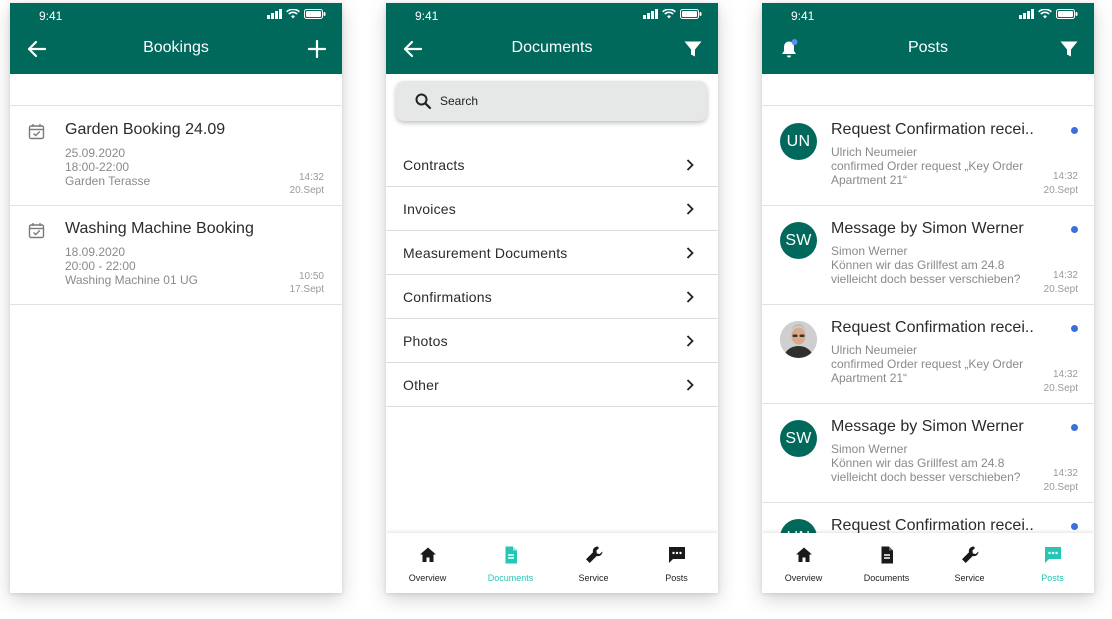 This screenshot has height=619, width=1112. What do you see at coordinates (159, 228) in the screenshot?
I see `booking-title: Washing Machine Booking` at bounding box center [159, 228].